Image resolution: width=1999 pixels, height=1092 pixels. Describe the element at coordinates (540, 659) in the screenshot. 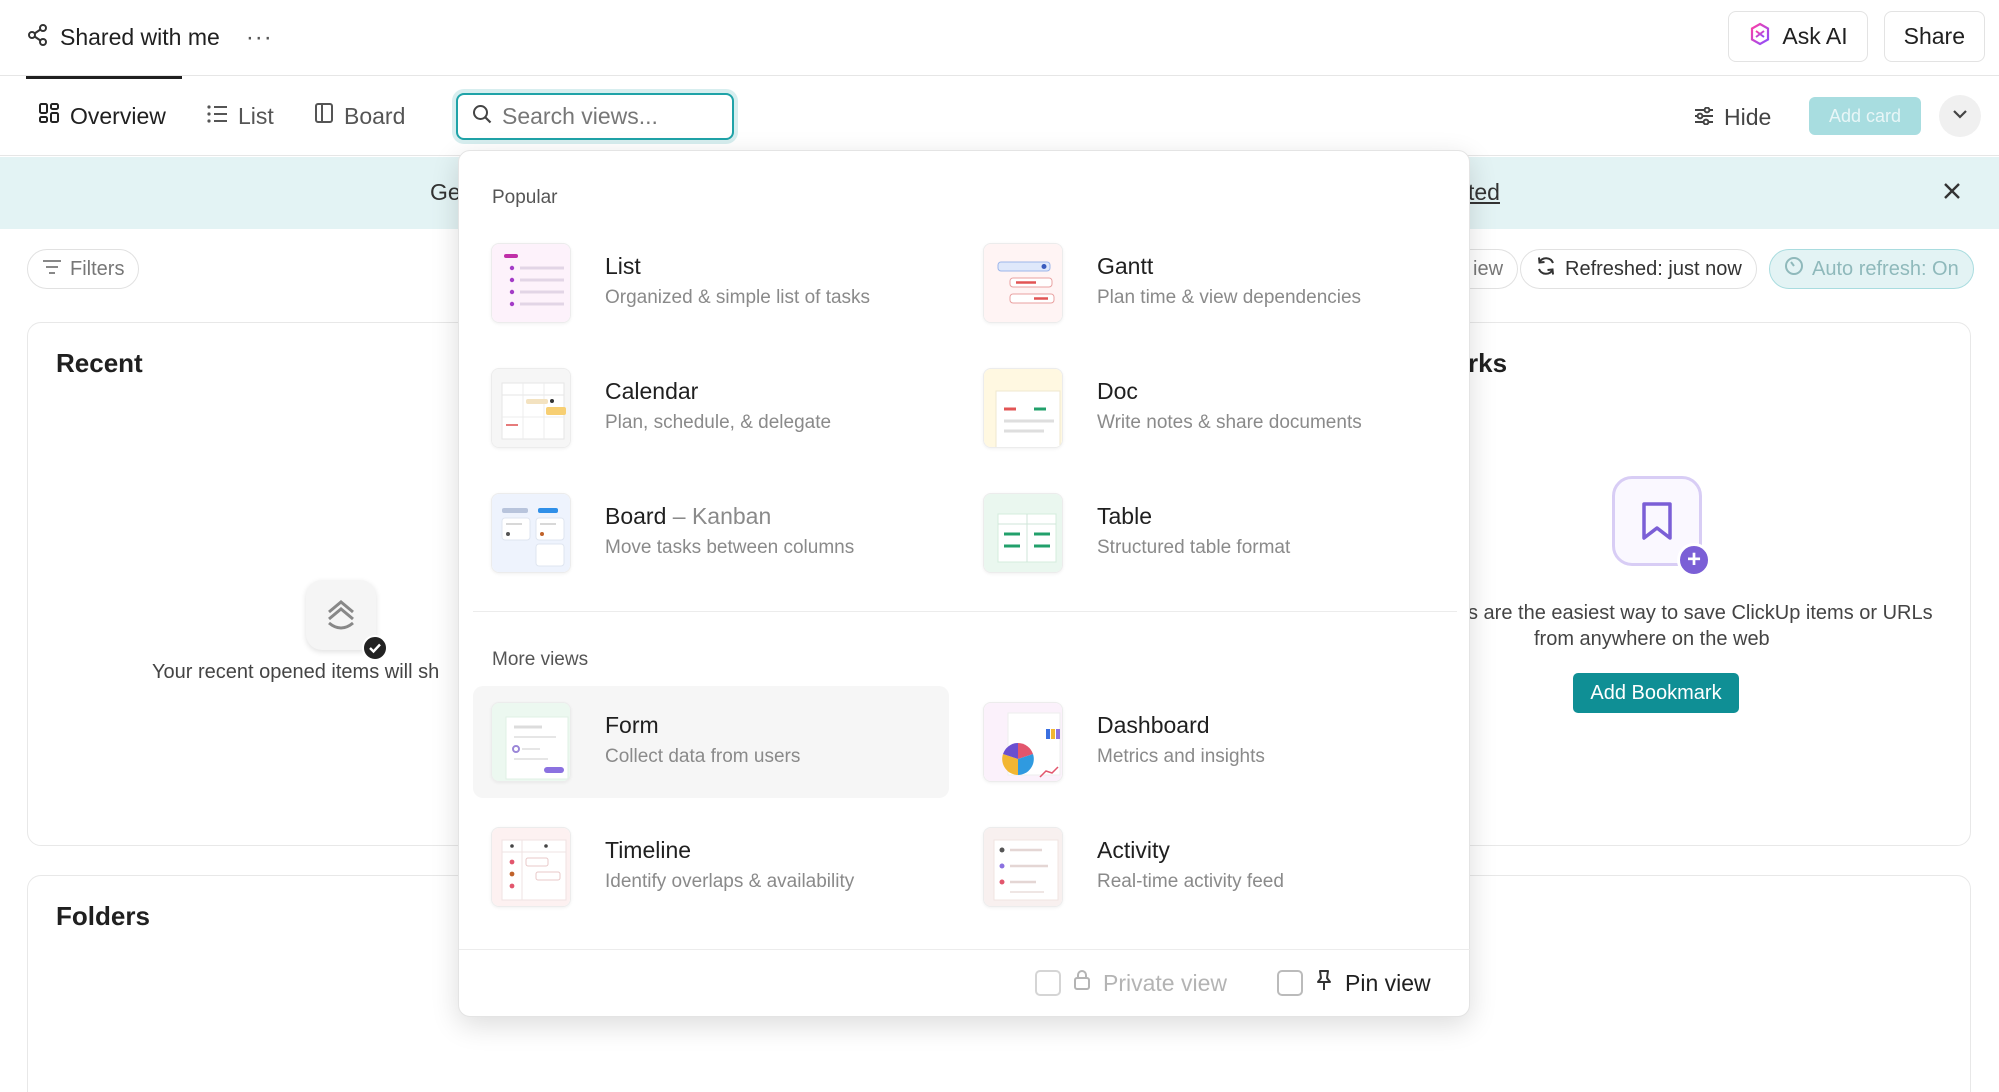

I see `more-views-section-label: More views` at that location.